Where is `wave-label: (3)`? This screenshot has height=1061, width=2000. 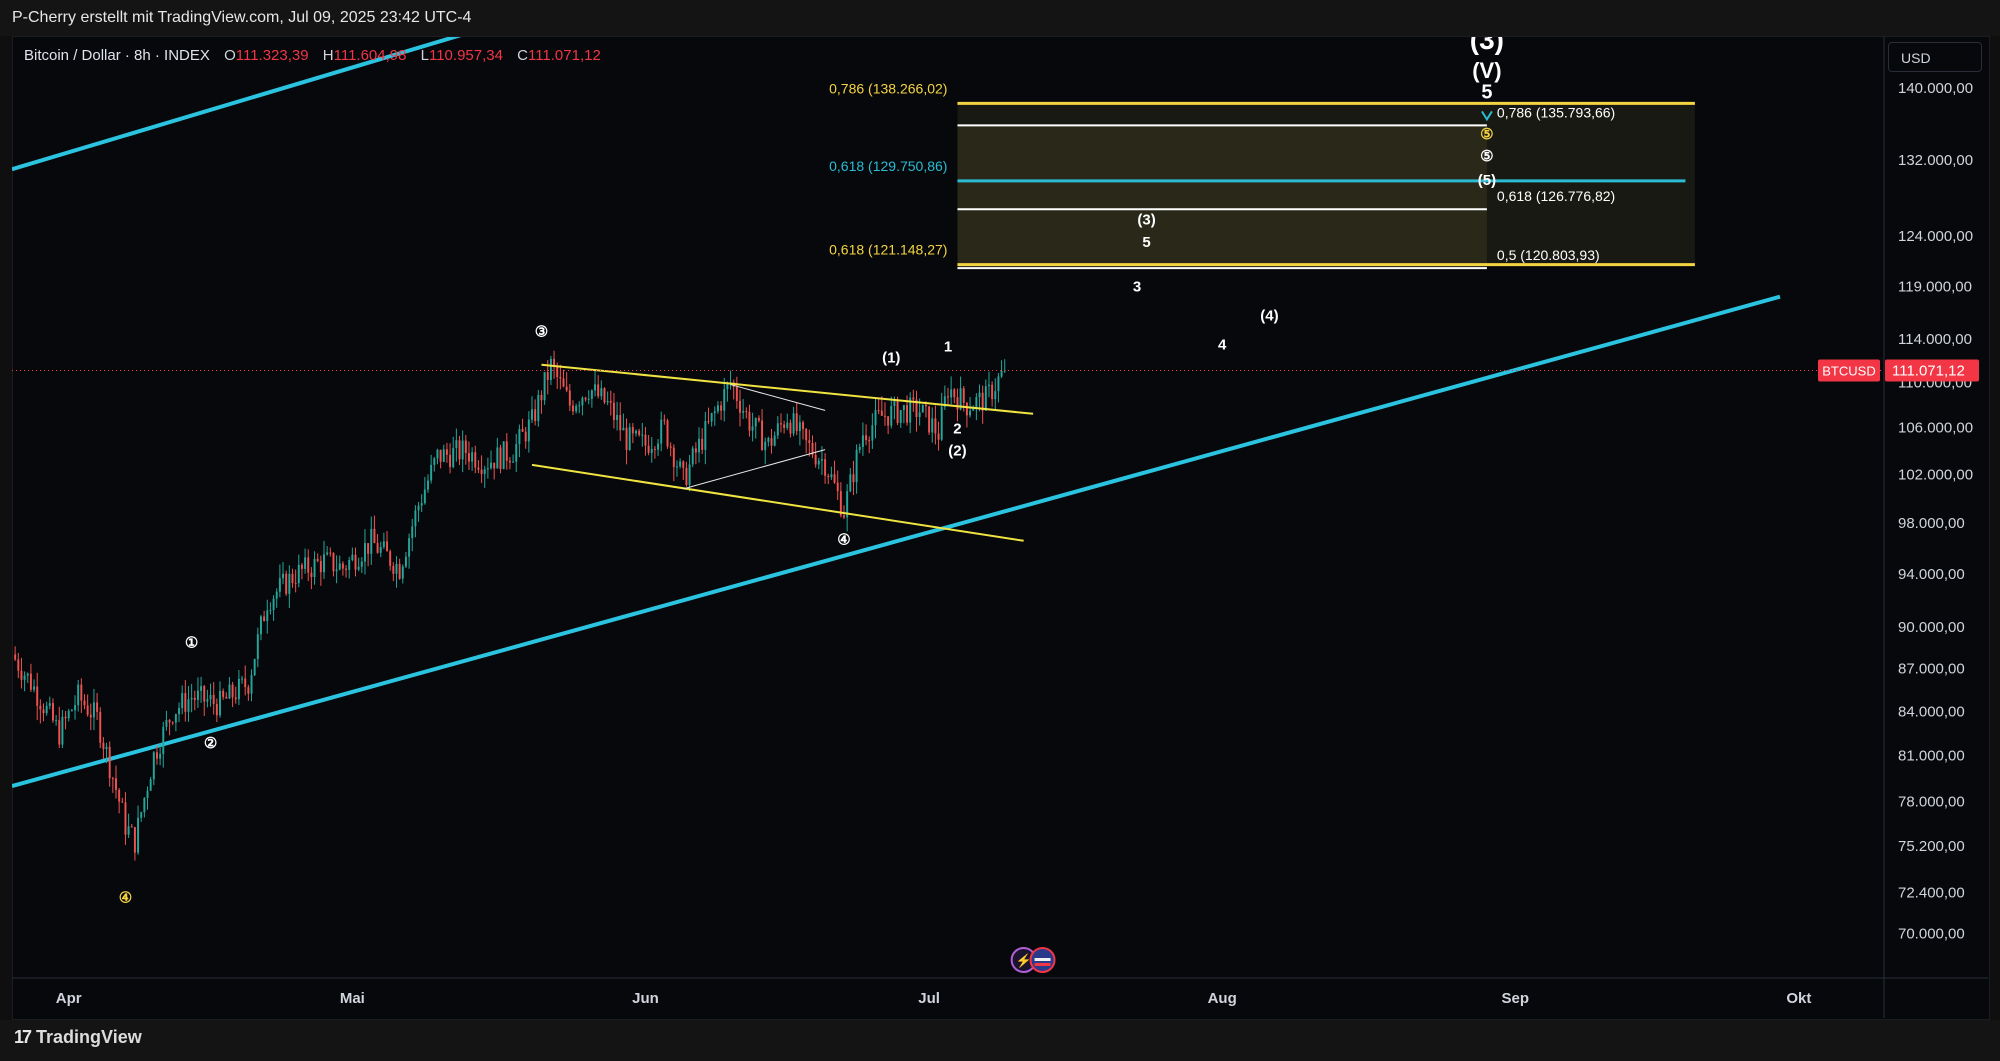
wave-label: (3) is located at coordinates (1487, 39).